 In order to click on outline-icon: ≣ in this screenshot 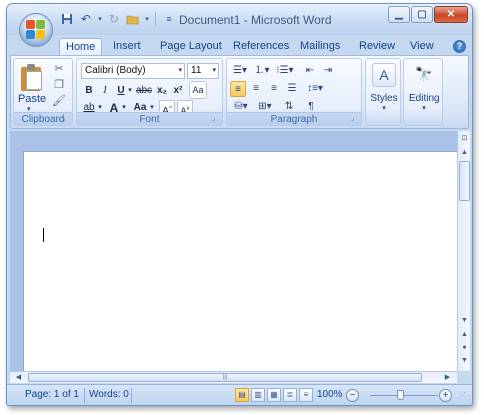, I will do `click(290, 394)`.